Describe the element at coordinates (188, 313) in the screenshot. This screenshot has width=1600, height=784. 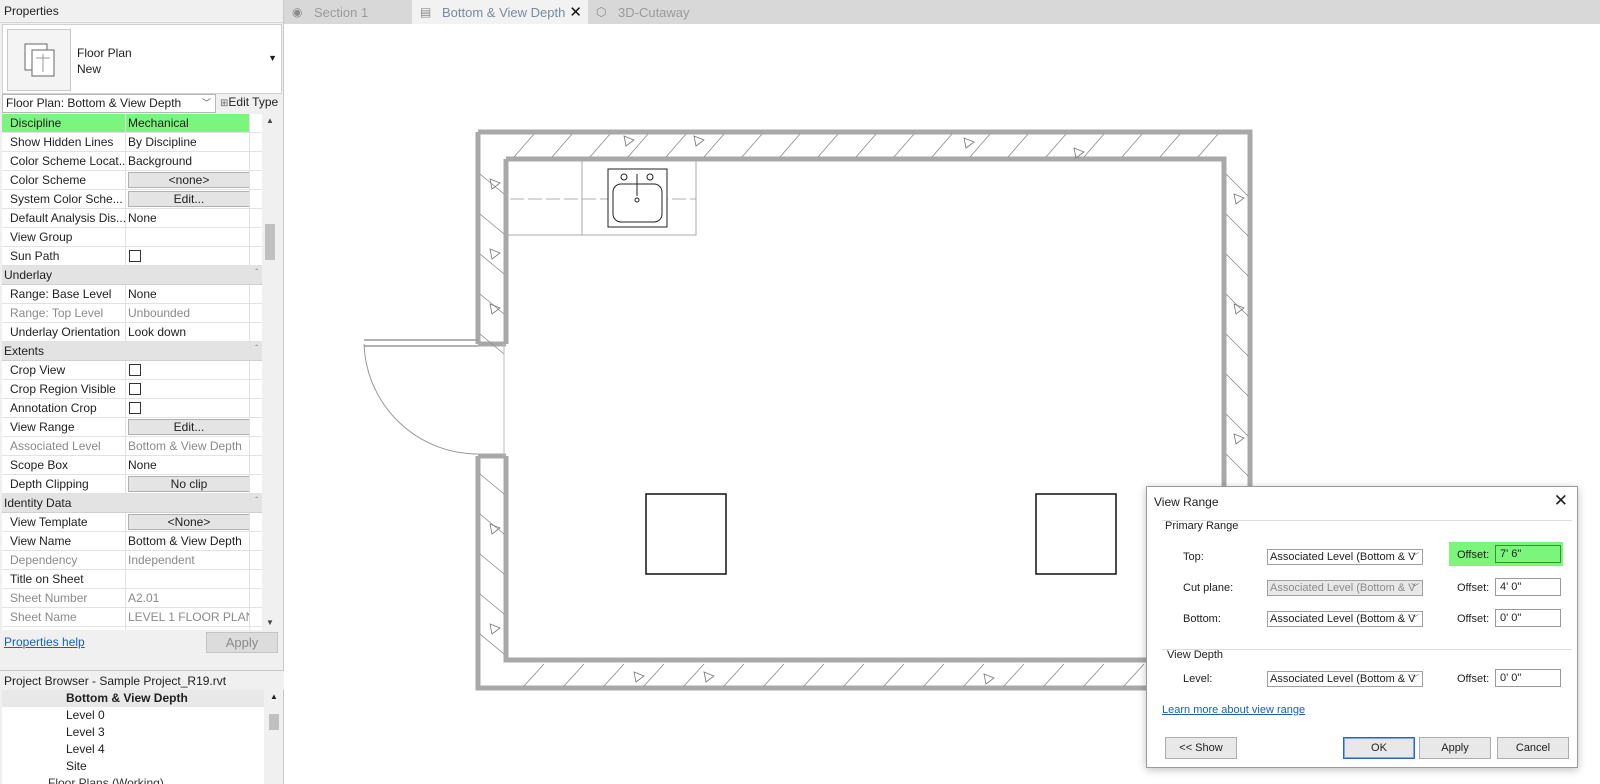
I see `property-value: Unbounded` at that location.